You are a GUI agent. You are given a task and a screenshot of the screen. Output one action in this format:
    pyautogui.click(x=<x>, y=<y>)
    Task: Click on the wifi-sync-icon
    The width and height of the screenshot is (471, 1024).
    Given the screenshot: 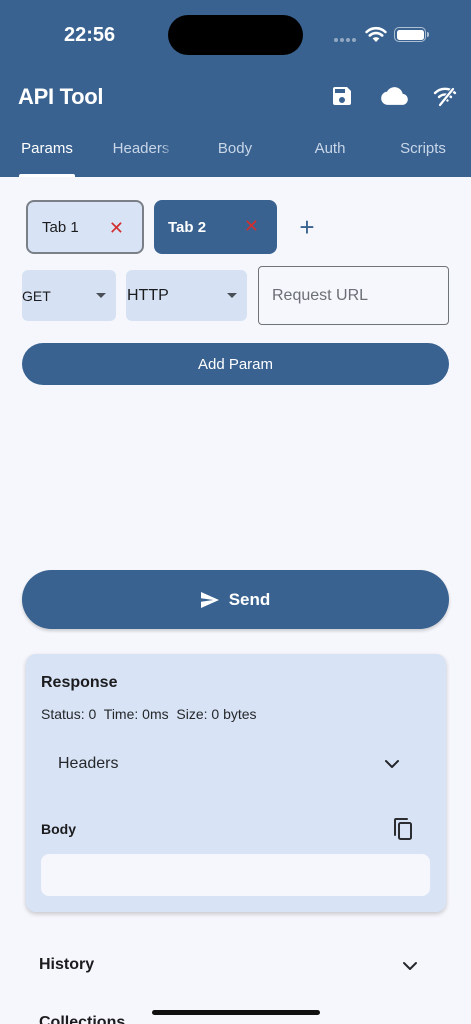 What is the action you would take?
    pyautogui.click(x=445, y=97)
    